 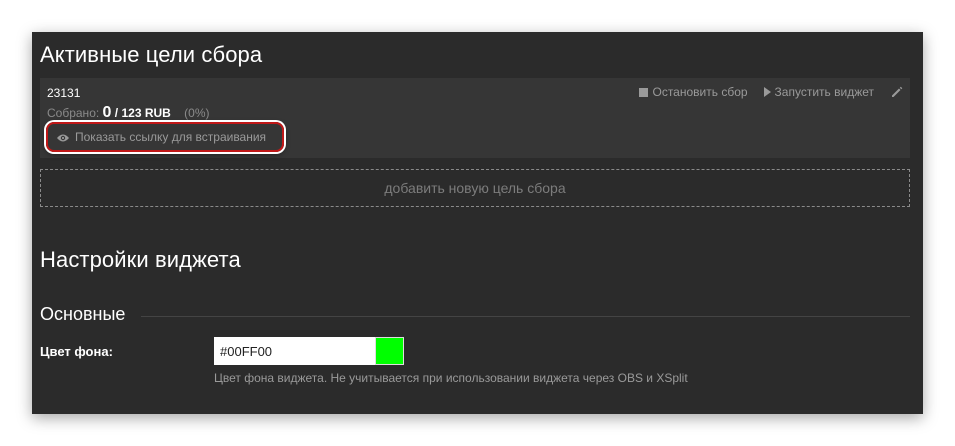 I want to click on stop-goal-button: Остановить сбор, so click(x=693, y=92).